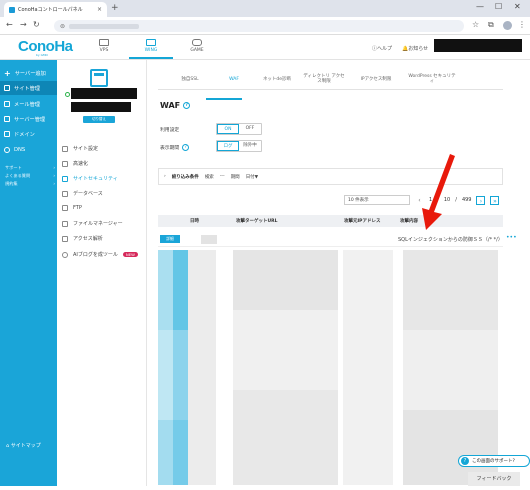 This screenshot has height=490, width=530. I want to click on sidebar-item-label: サーバー管理, so click(30, 119).